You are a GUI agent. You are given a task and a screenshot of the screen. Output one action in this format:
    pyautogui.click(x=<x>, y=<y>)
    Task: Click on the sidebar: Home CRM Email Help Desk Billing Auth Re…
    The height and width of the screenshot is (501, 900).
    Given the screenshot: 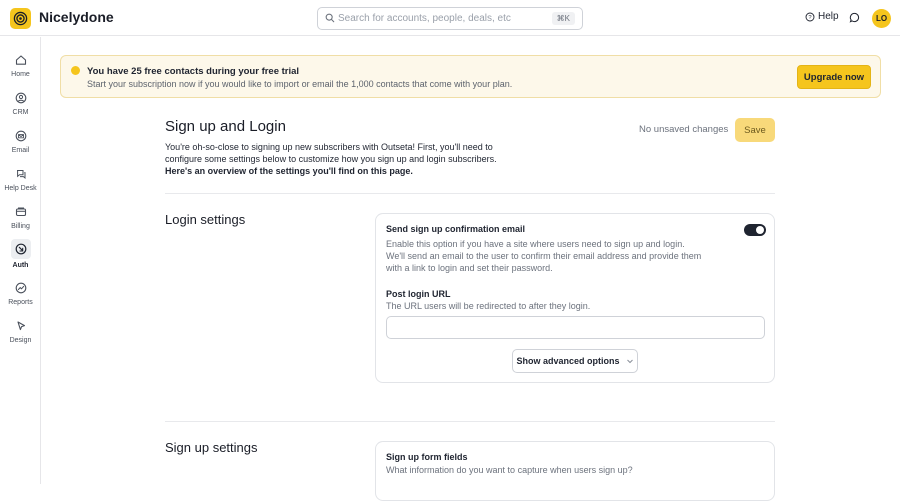 What is the action you would take?
    pyautogui.click(x=20, y=260)
    